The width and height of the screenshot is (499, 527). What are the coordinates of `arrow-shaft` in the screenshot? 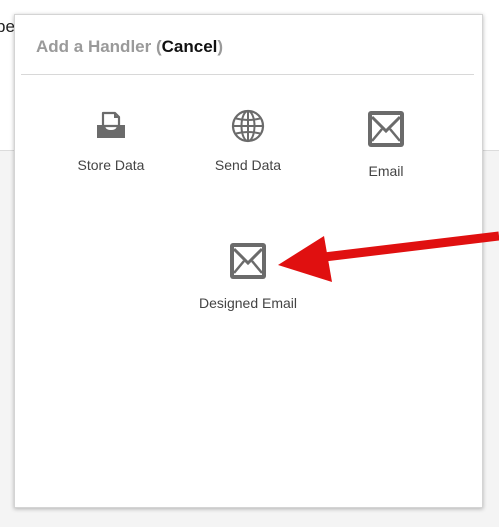 It's located at (407, 247).